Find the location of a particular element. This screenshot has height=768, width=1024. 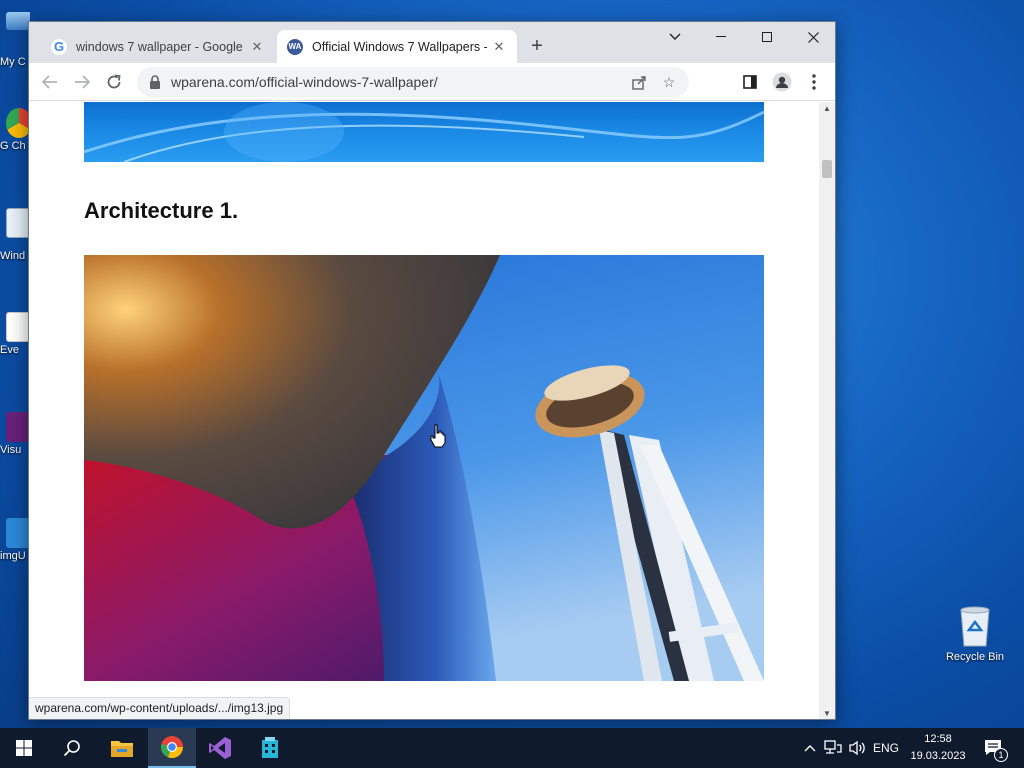

desktop-icon-chrome: G Ch is located at coordinates (15, 130).